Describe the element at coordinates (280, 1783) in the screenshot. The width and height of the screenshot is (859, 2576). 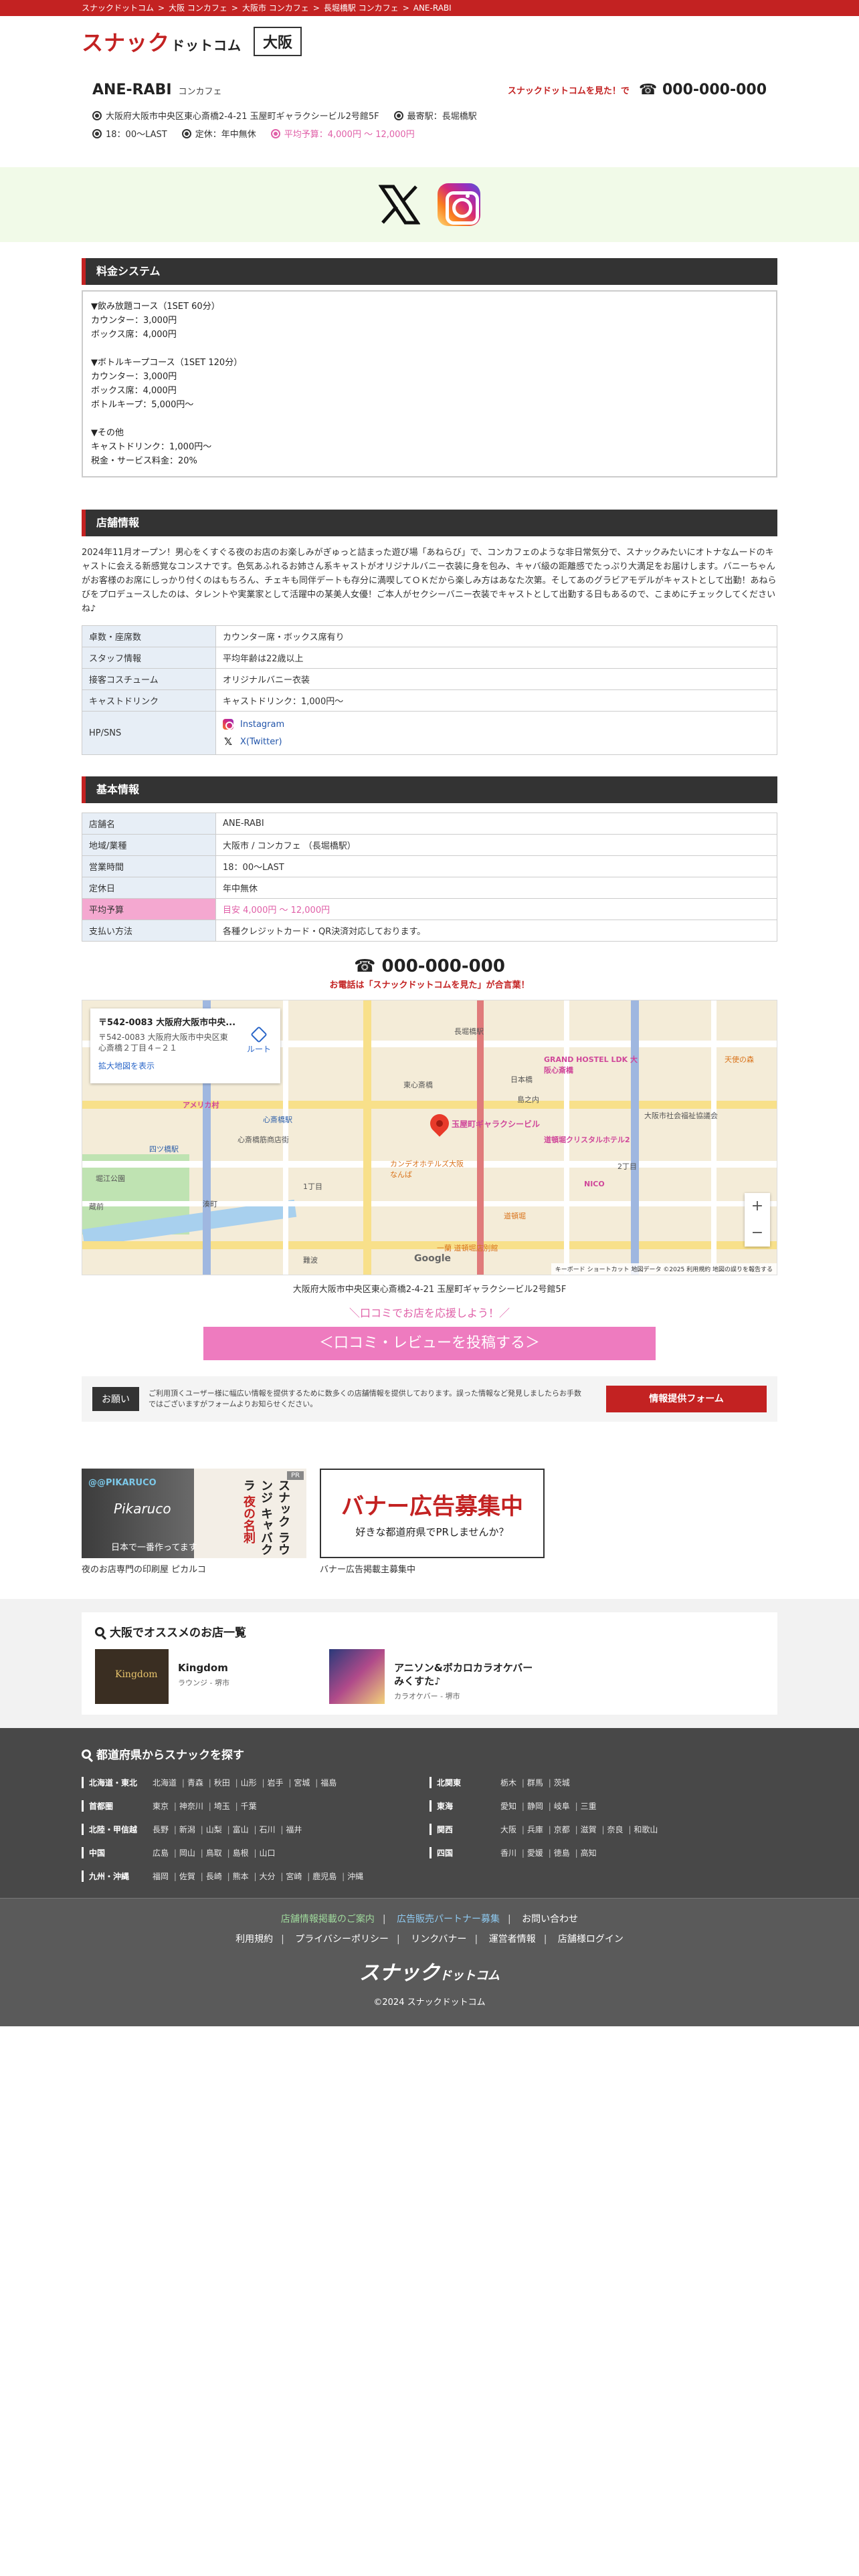
I see `prefecture-link: 岩手` at that location.